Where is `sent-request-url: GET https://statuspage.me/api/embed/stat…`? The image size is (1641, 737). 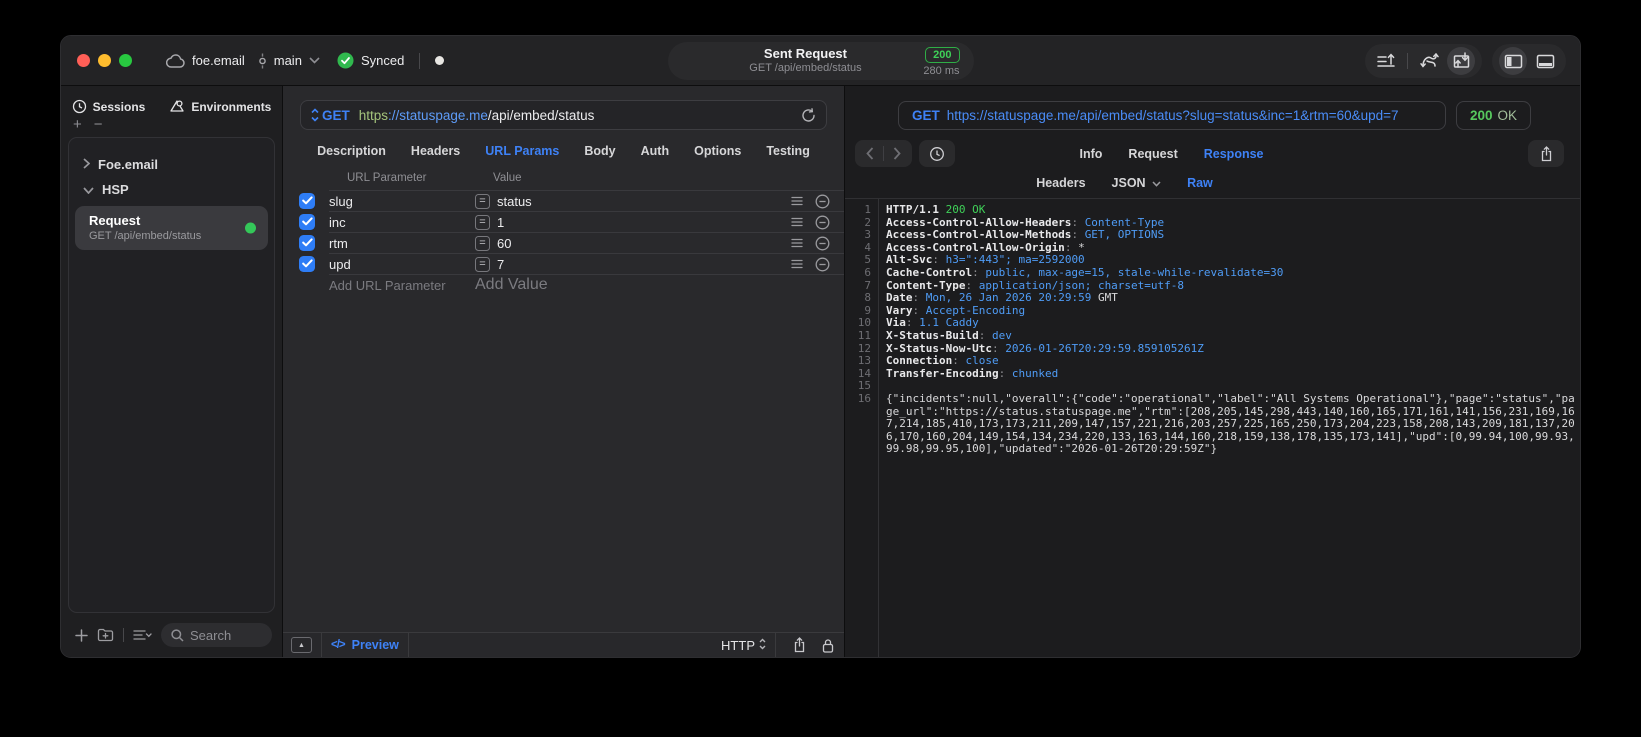 sent-request-url: GET https://statuspage.me/api/embed/stat… is located at coordinates (1172, 115).